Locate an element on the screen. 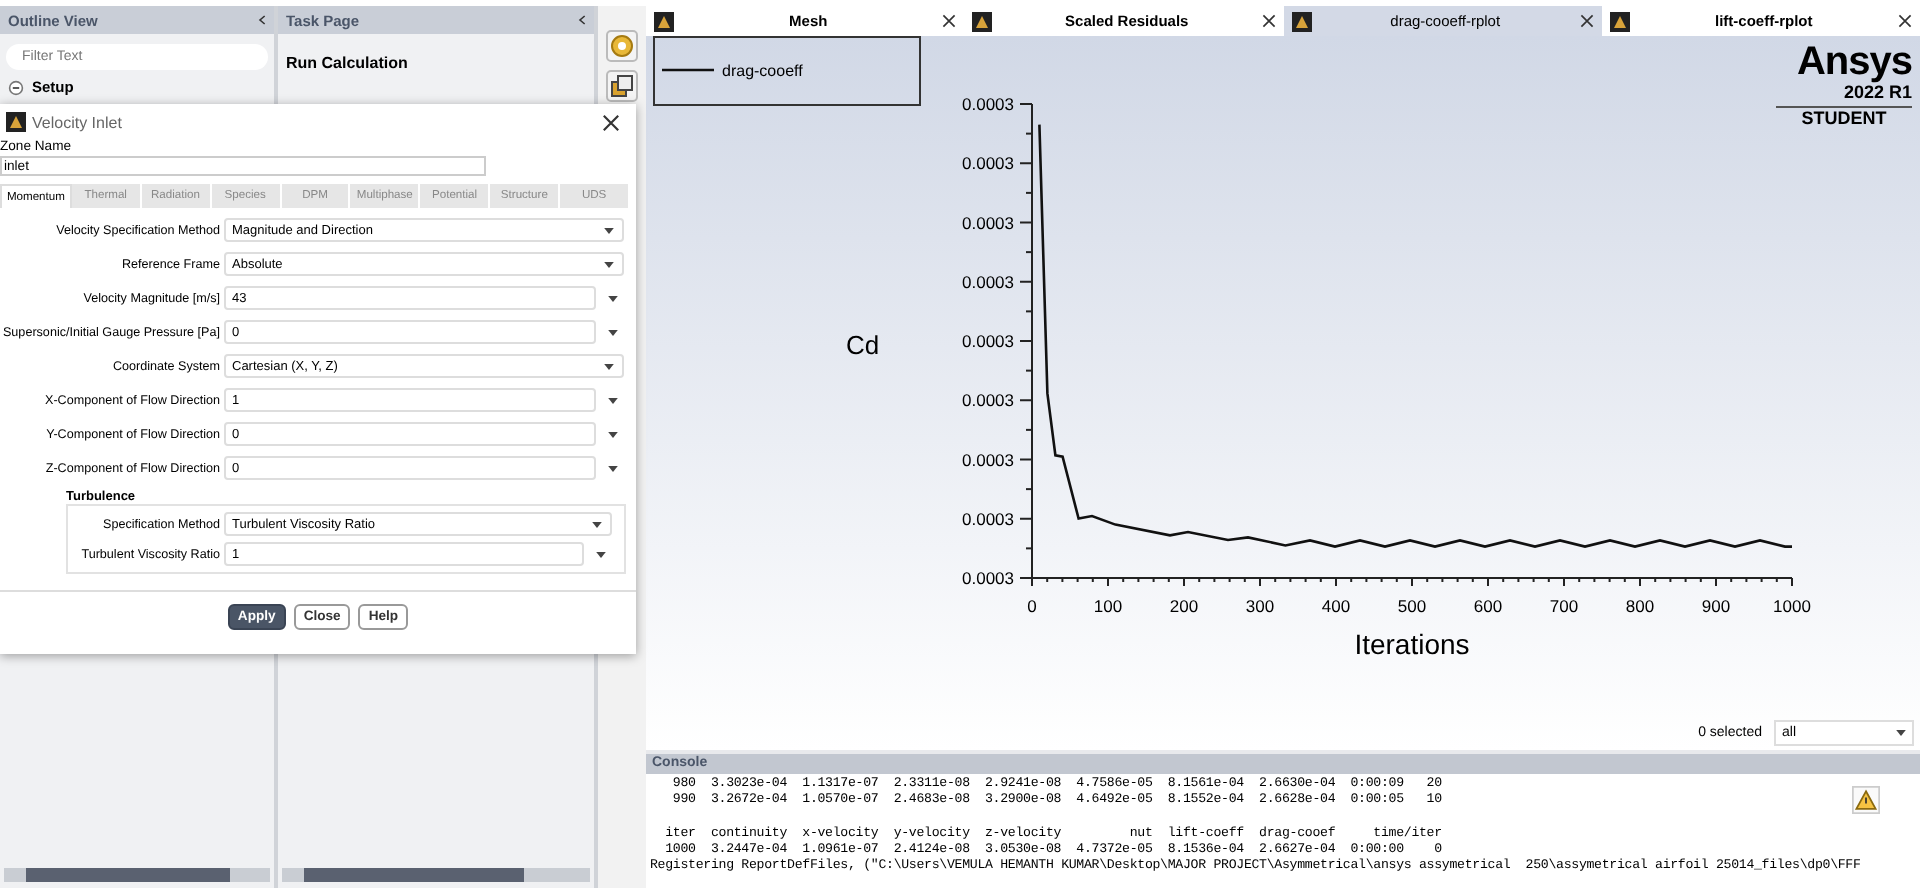 The image size is (1920, 888). x-axis-title: Iterations is located at coordinates (1412, 644).